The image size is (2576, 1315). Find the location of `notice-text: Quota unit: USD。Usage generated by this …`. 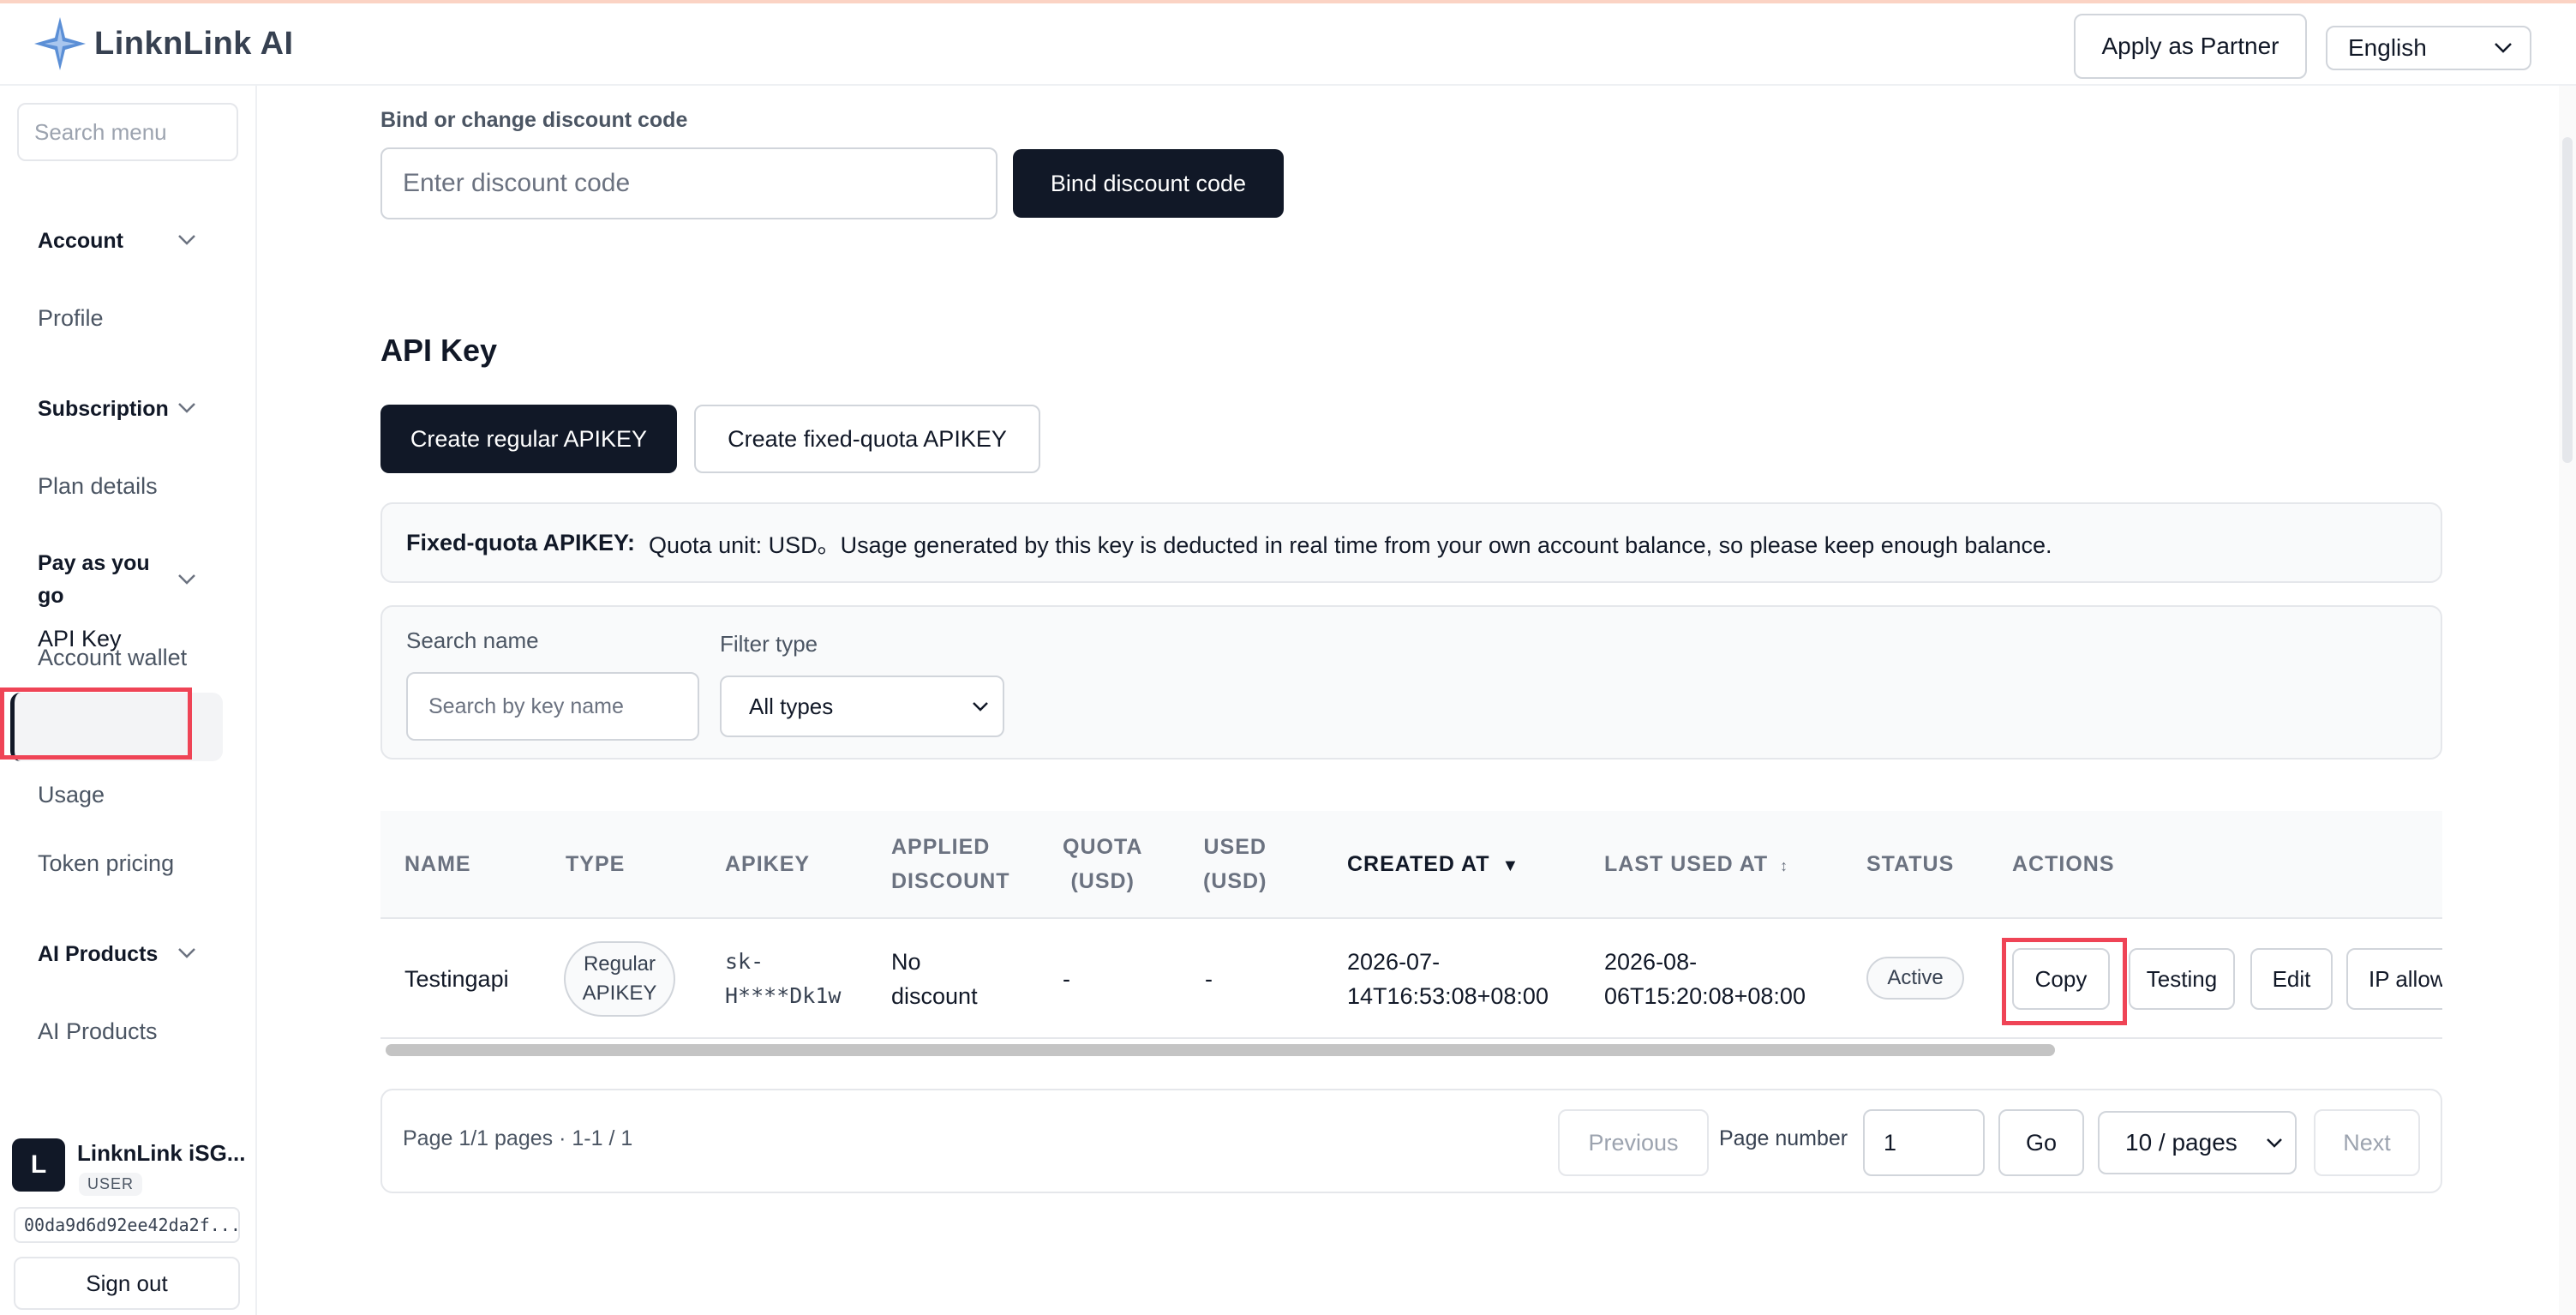

notice-text: Quota unit: USD。Usage generated by this … is located at coordinates (1350, 544).